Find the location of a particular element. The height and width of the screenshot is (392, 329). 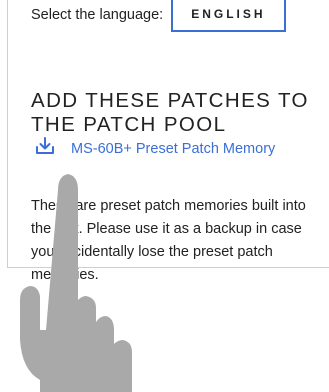

download-icon is located at coordinates (45, 148).